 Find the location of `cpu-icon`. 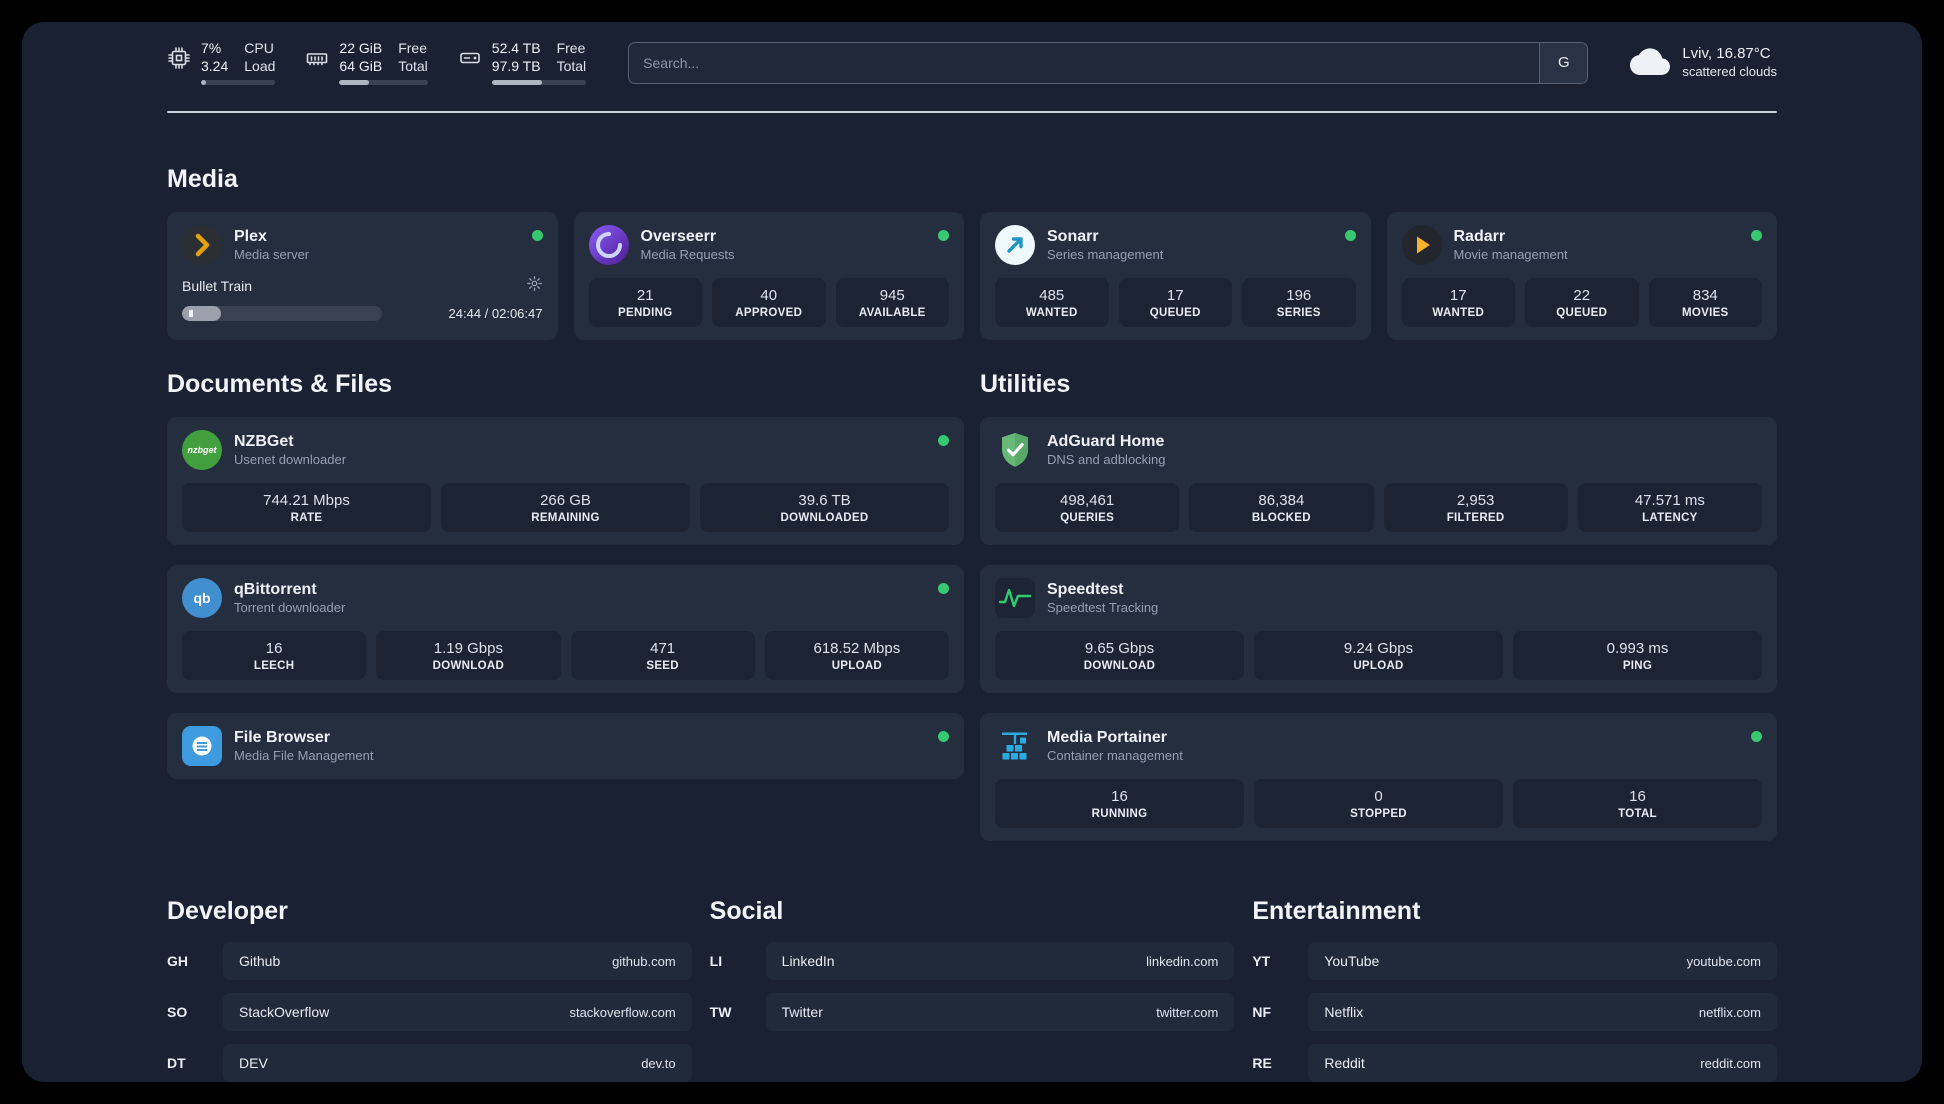

cpu-icon is located at coordinates (179, 55).